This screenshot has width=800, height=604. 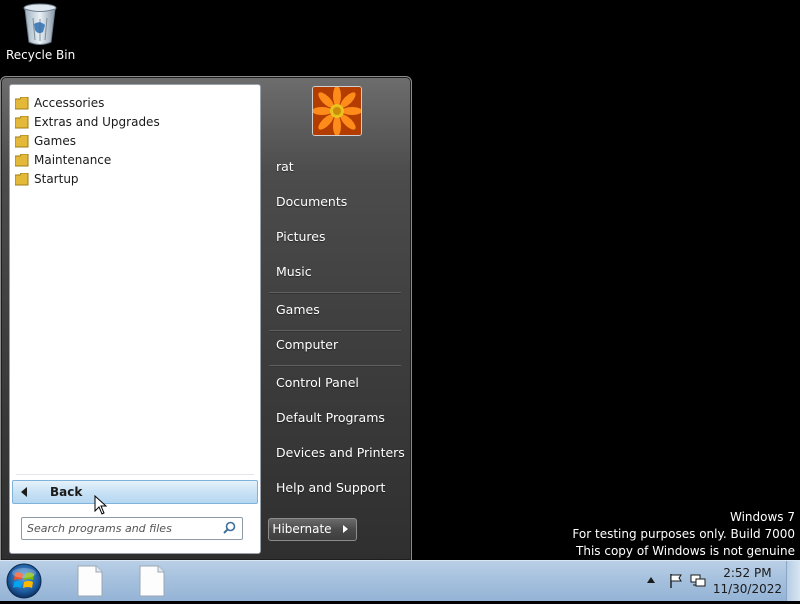 I want to click on watermark-line: For testing purposes only. Build 7000, so click(x=683, y=534).